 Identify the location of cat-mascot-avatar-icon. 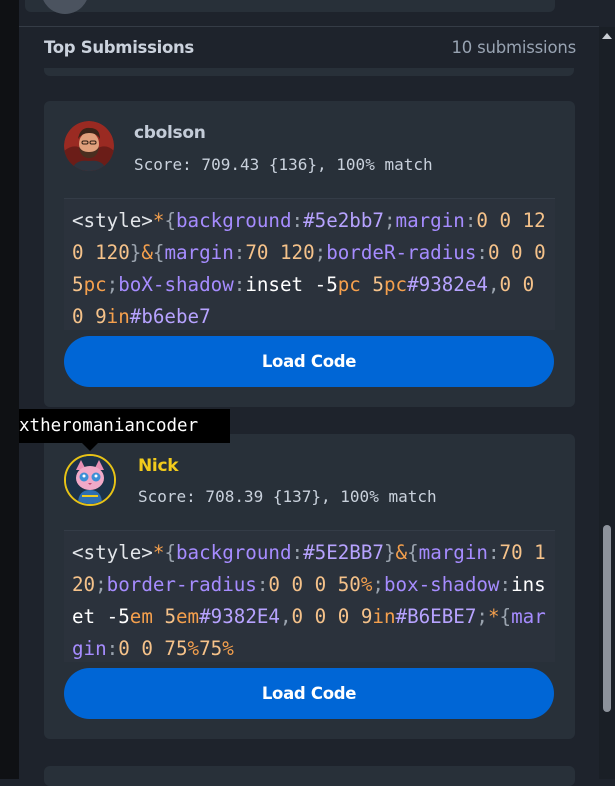
(90, 480).